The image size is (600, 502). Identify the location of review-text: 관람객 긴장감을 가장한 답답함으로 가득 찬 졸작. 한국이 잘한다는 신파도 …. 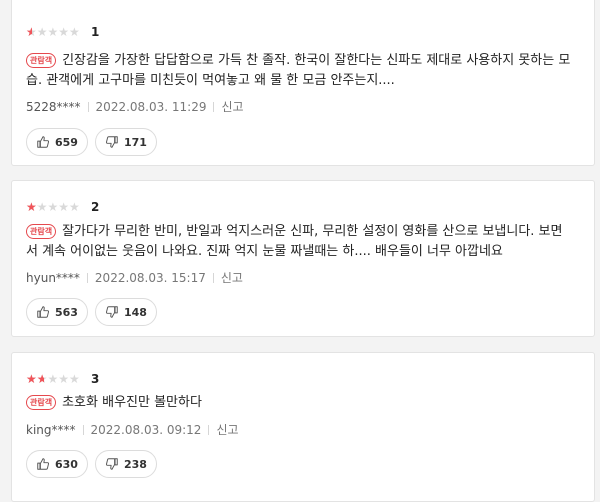
(300, 71).